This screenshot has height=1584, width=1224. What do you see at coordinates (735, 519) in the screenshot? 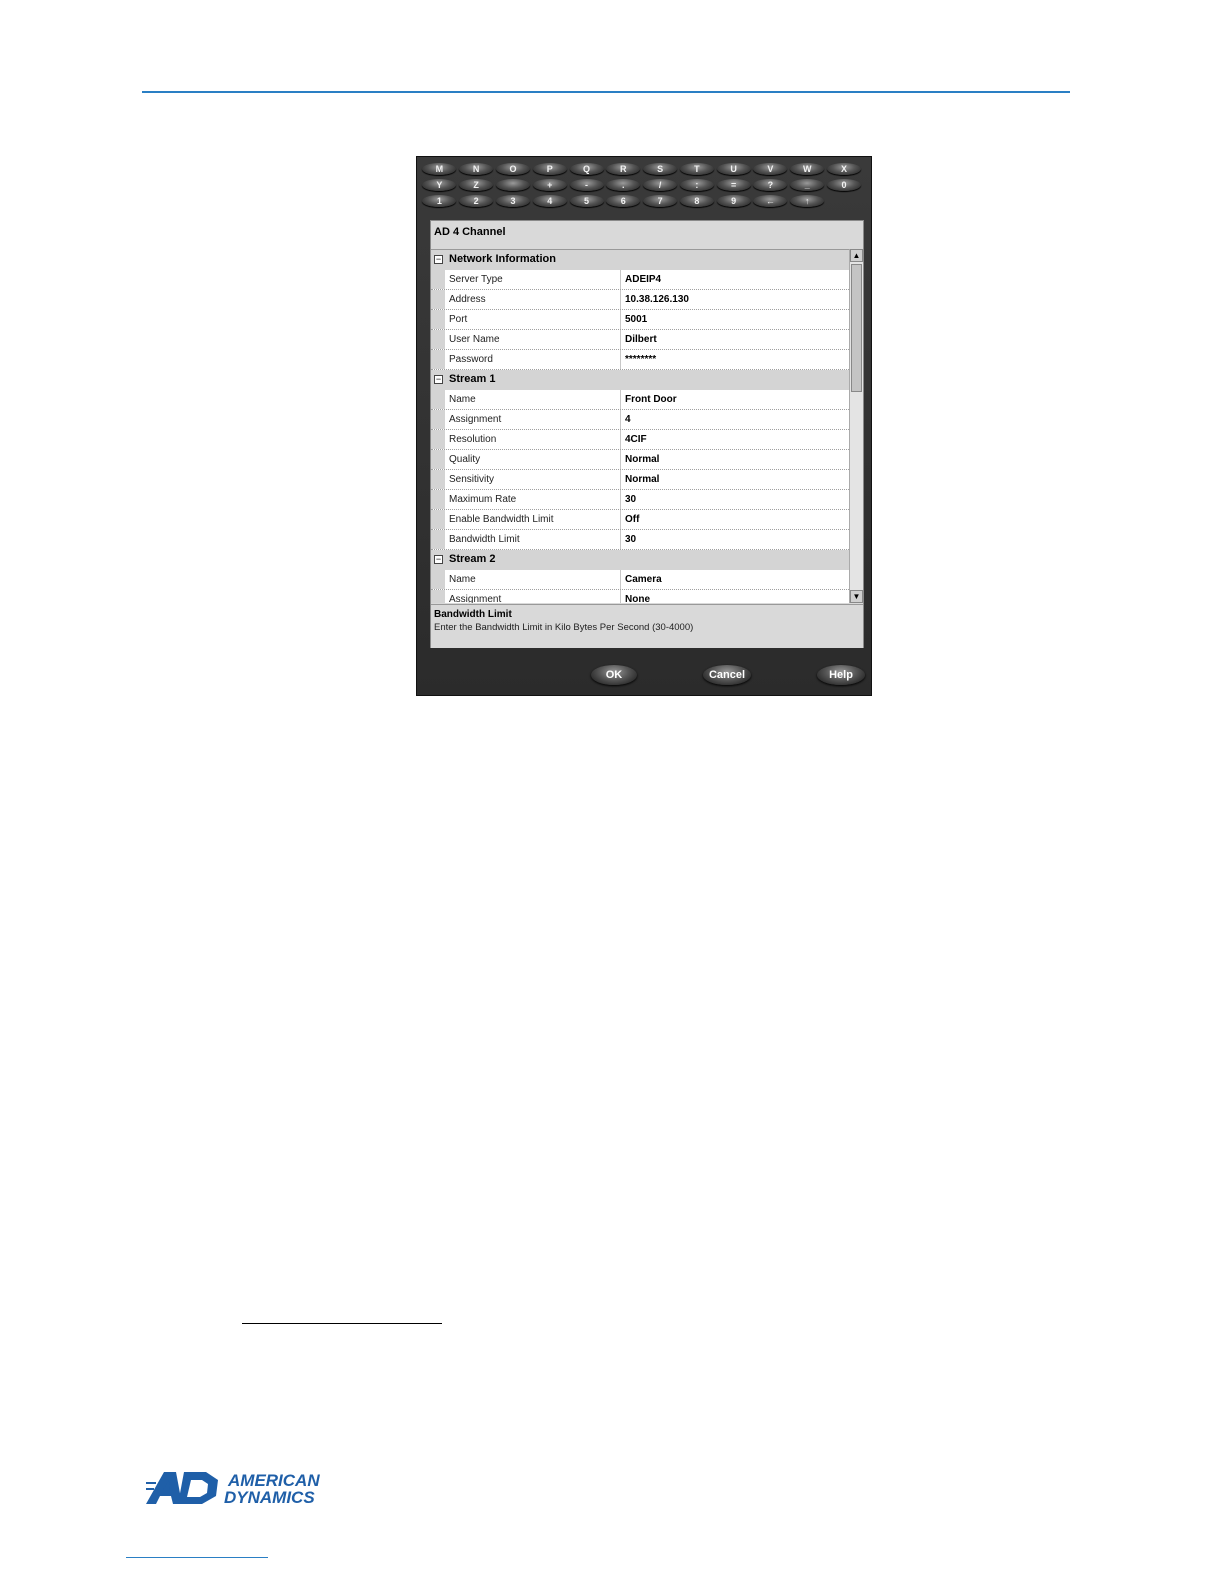
I see `property-value: Off` at bounding box center [735, 519].